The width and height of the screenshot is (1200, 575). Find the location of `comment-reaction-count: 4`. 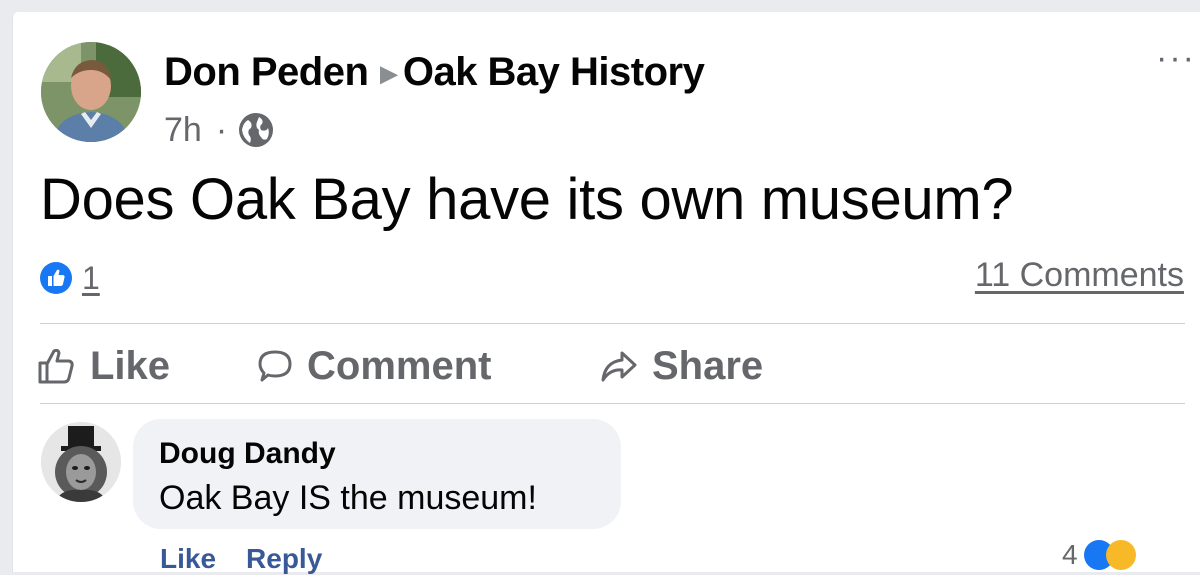

comment-reaction-count: 4 is located at coordinates (1070, 554).